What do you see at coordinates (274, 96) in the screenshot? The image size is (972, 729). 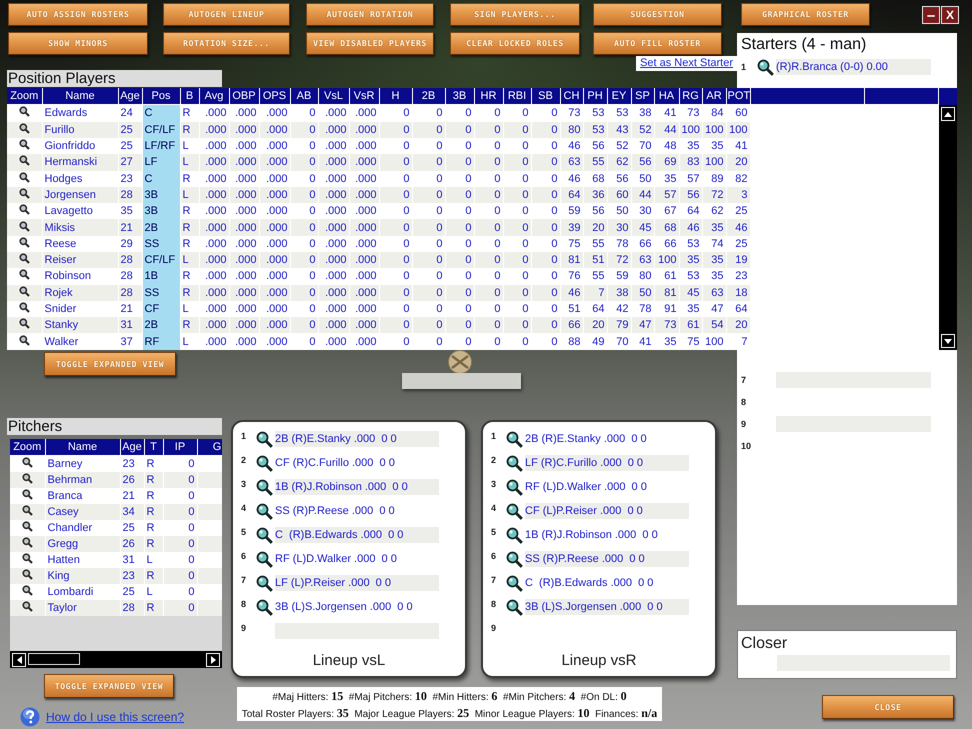 I see `column-header: OPS` at bounding box center [274, 96].